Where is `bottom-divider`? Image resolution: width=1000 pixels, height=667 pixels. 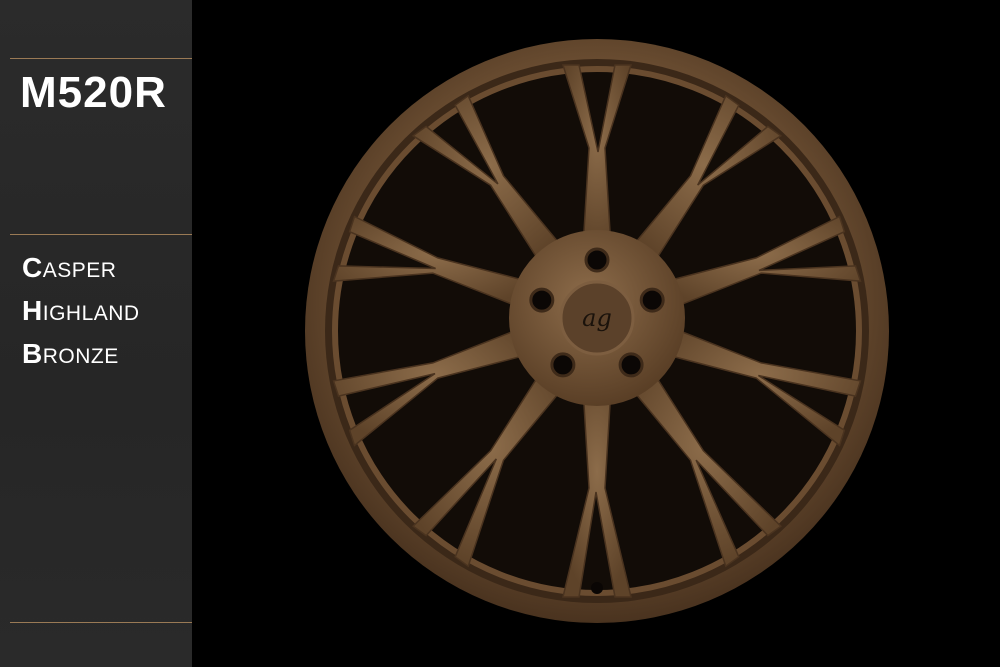 bottom-divider is located at coordinates (101, 622).